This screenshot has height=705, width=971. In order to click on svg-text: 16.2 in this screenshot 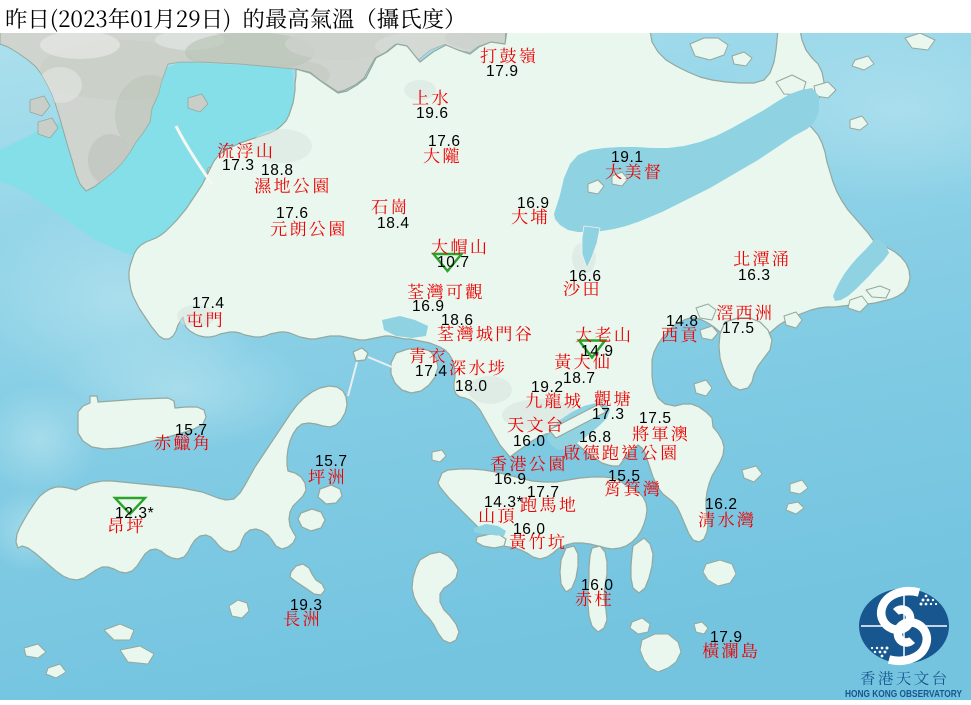, I will do `click(721, 504)`.